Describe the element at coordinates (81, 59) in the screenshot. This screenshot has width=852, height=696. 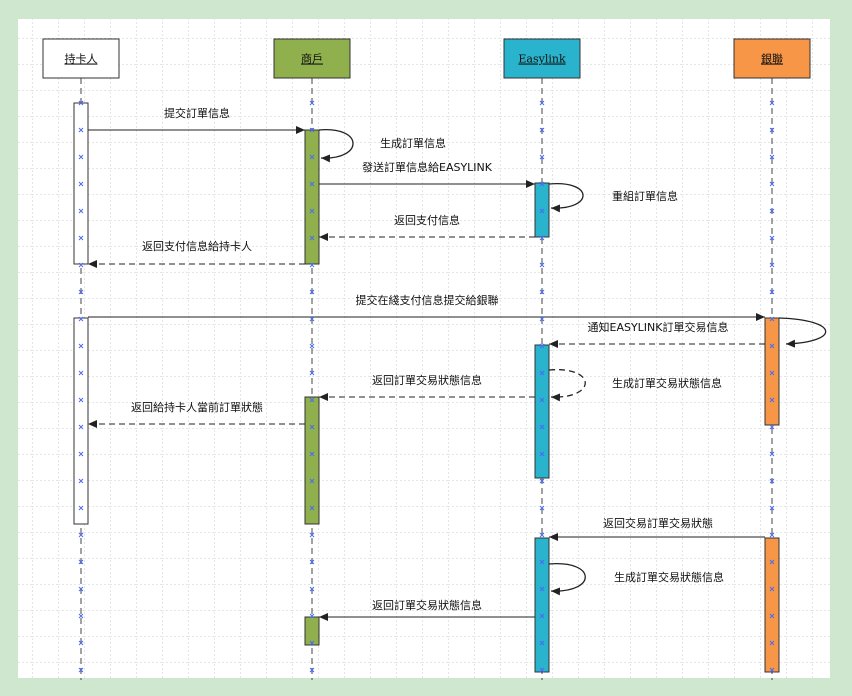
I see `participant-label-cardholder: 持卡人` at that location.